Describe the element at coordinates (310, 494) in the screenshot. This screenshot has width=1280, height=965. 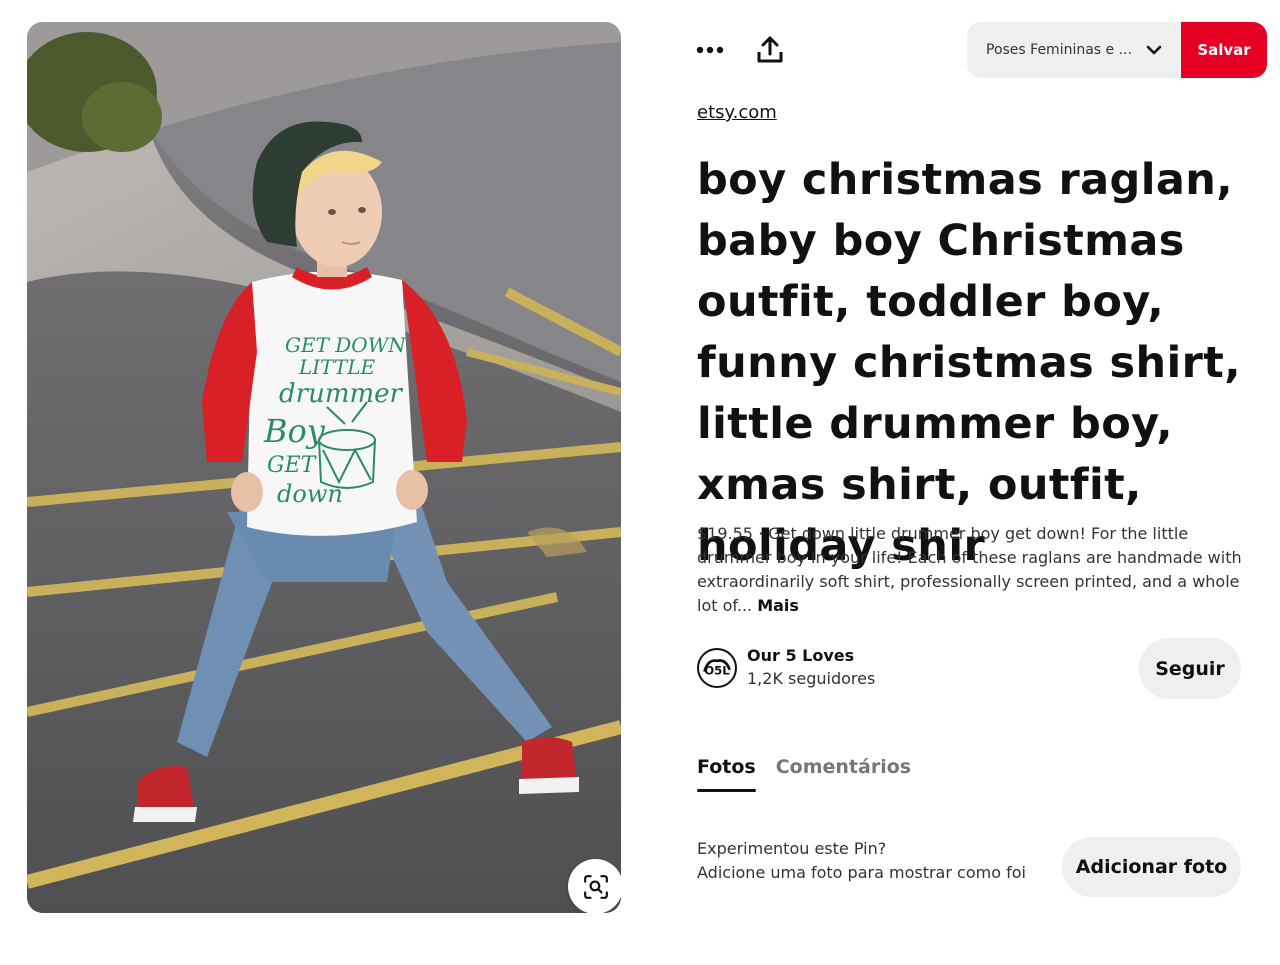
I see `shirt-text-line: down` at that location.